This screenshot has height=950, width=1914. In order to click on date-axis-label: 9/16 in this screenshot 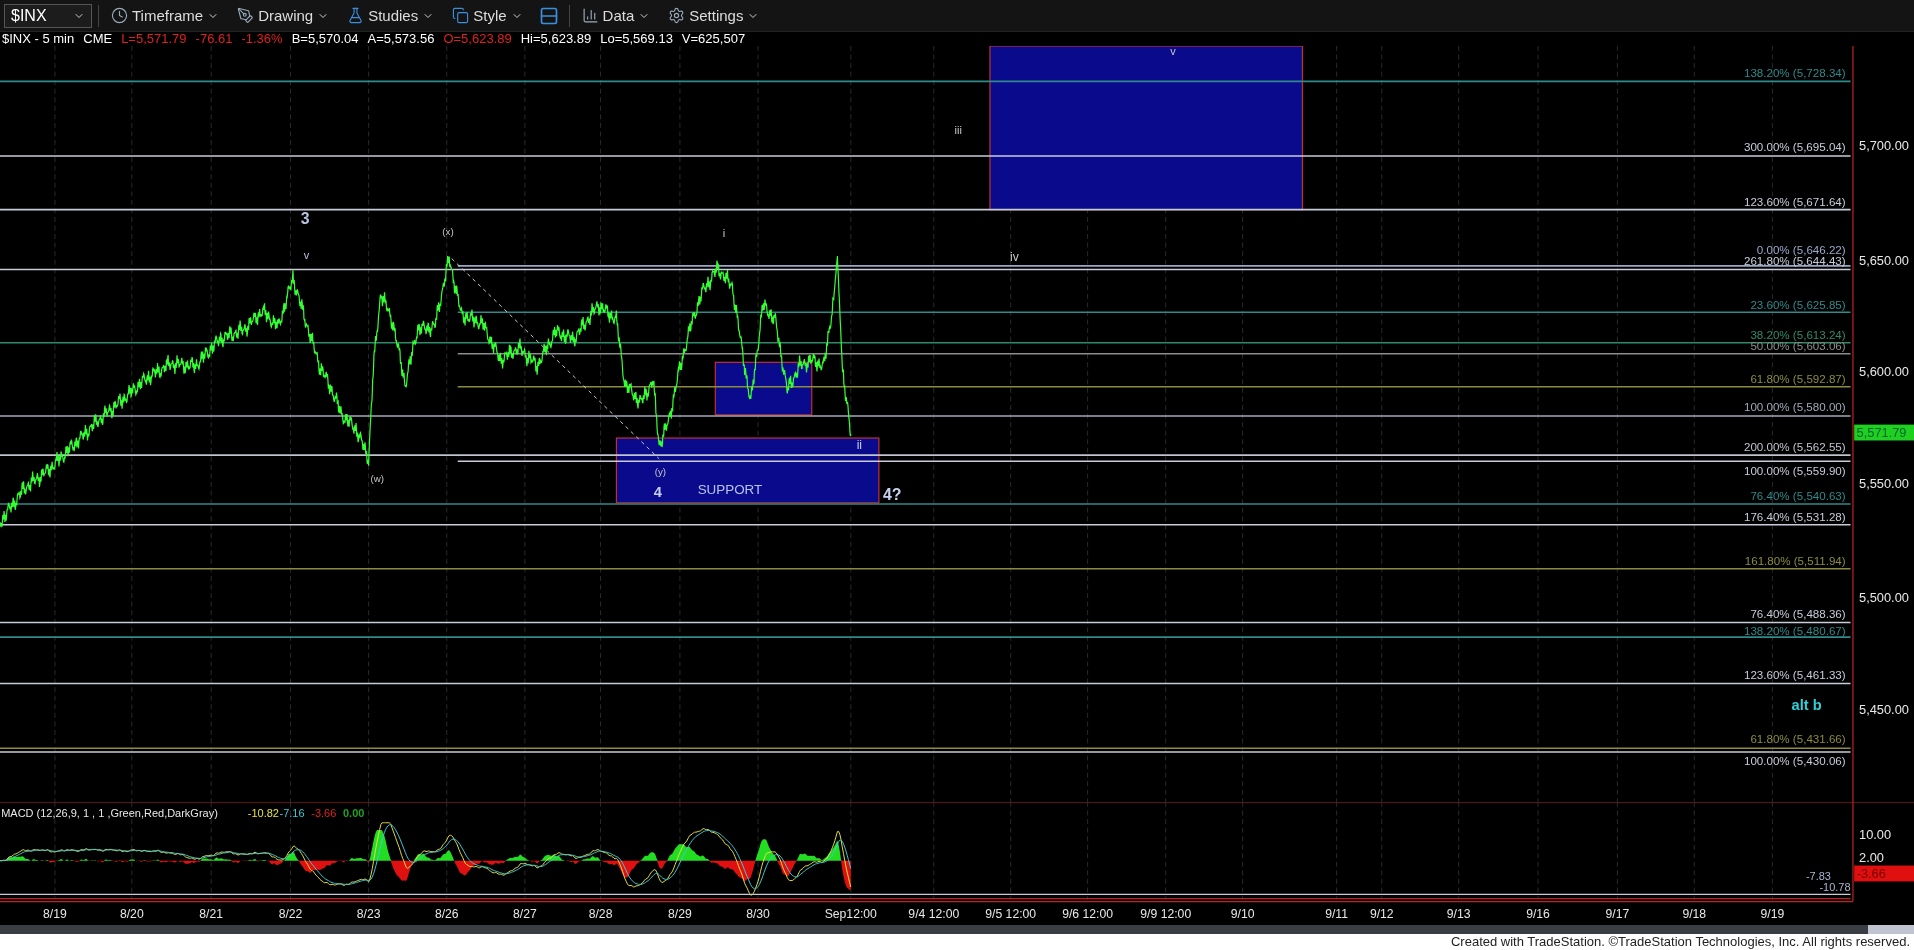, I will do `click(1538, 913)`.